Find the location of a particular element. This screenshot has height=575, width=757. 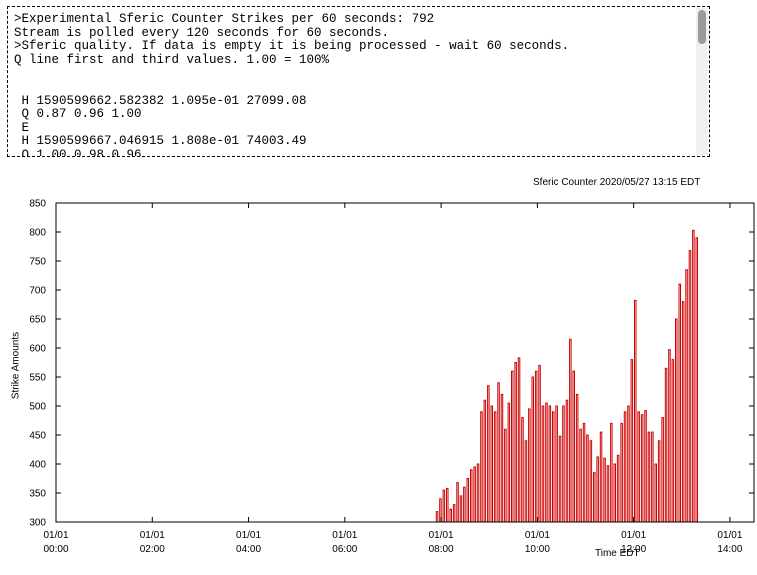

y-tick-label: 500 is located at coordinates (37, 407).